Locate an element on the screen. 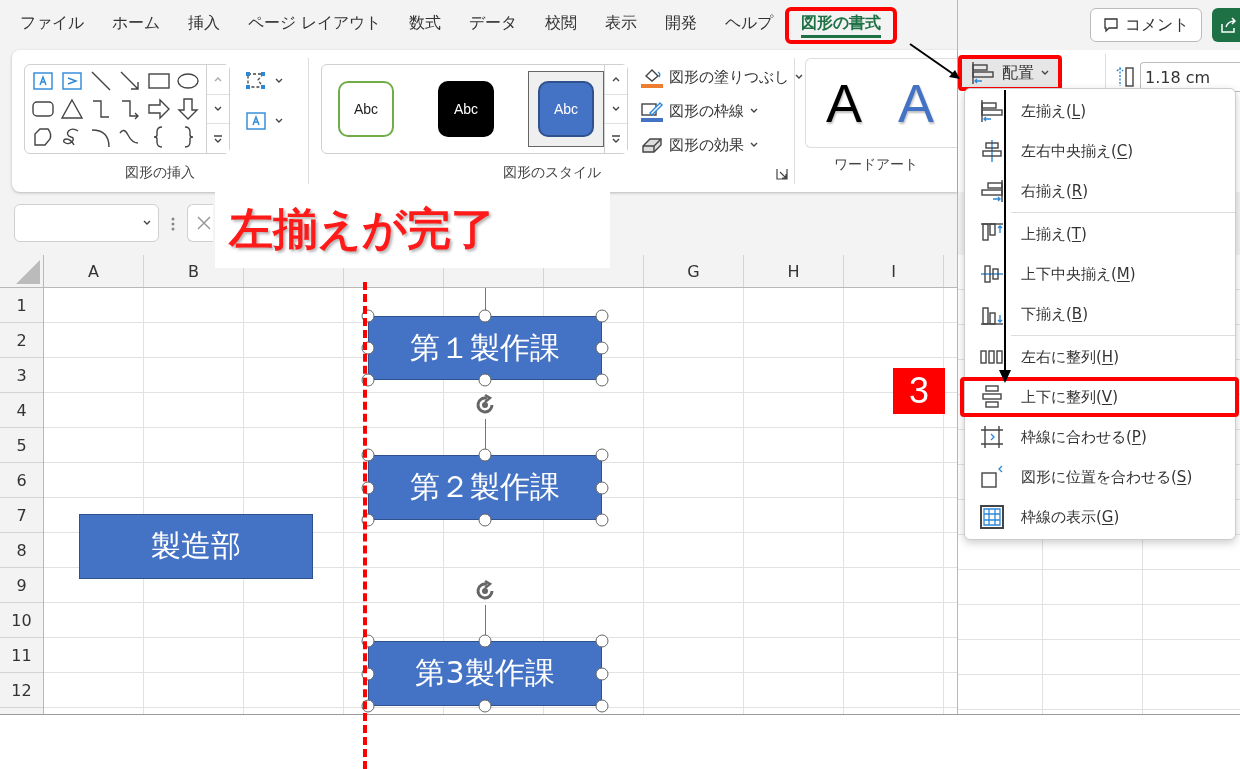  ribbon-command: 図形の効果 is located at coordinates (722, 145).